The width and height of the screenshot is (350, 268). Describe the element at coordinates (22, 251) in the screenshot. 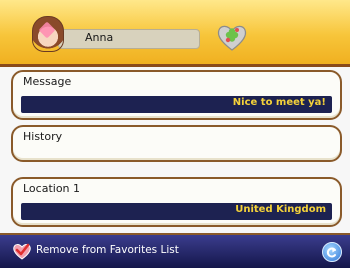

I see `heart-check-icon` at that location.